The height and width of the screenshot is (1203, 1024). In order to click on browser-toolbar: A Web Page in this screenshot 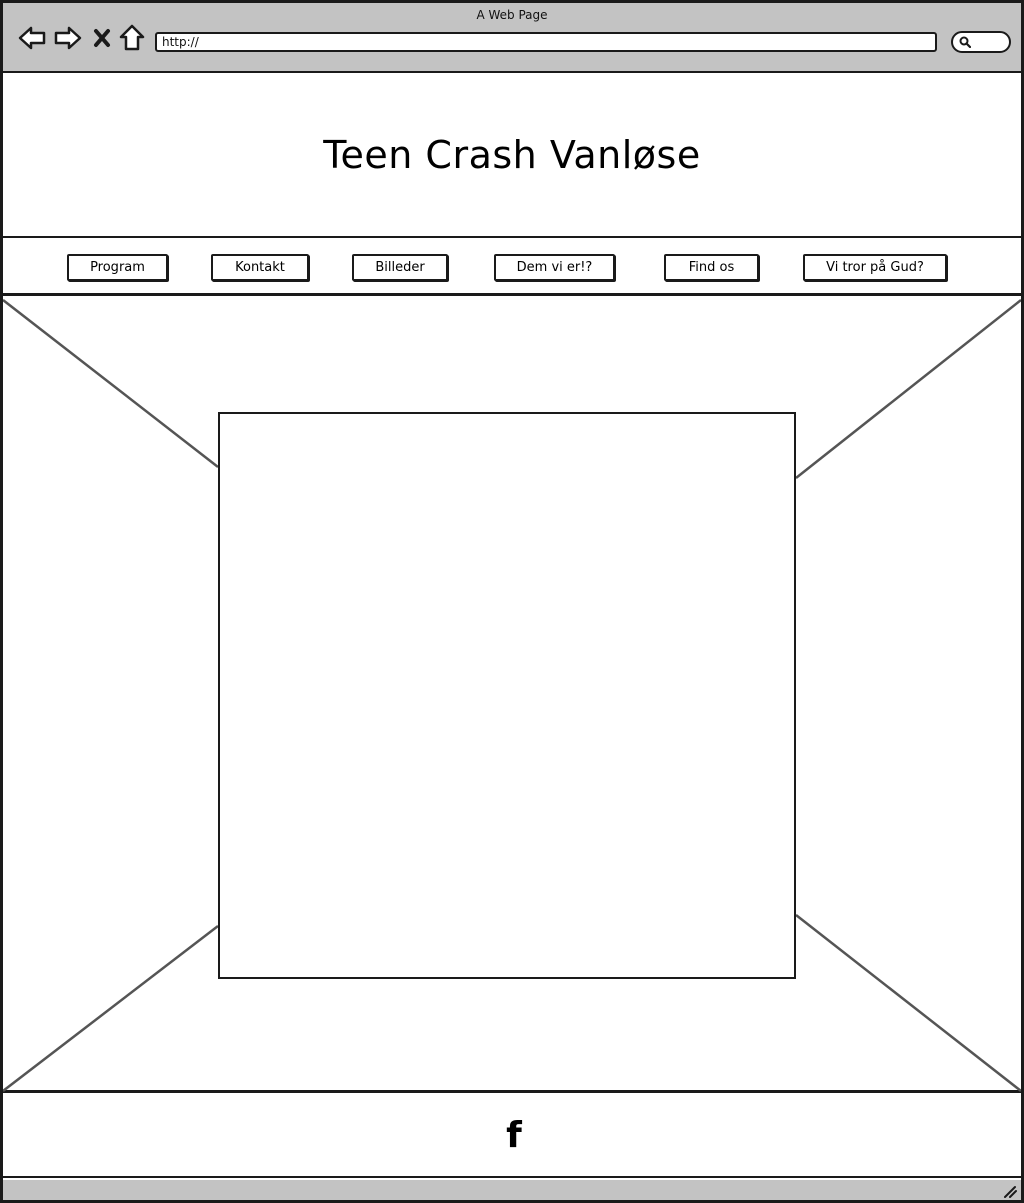, I will do `click(512, 38)`.